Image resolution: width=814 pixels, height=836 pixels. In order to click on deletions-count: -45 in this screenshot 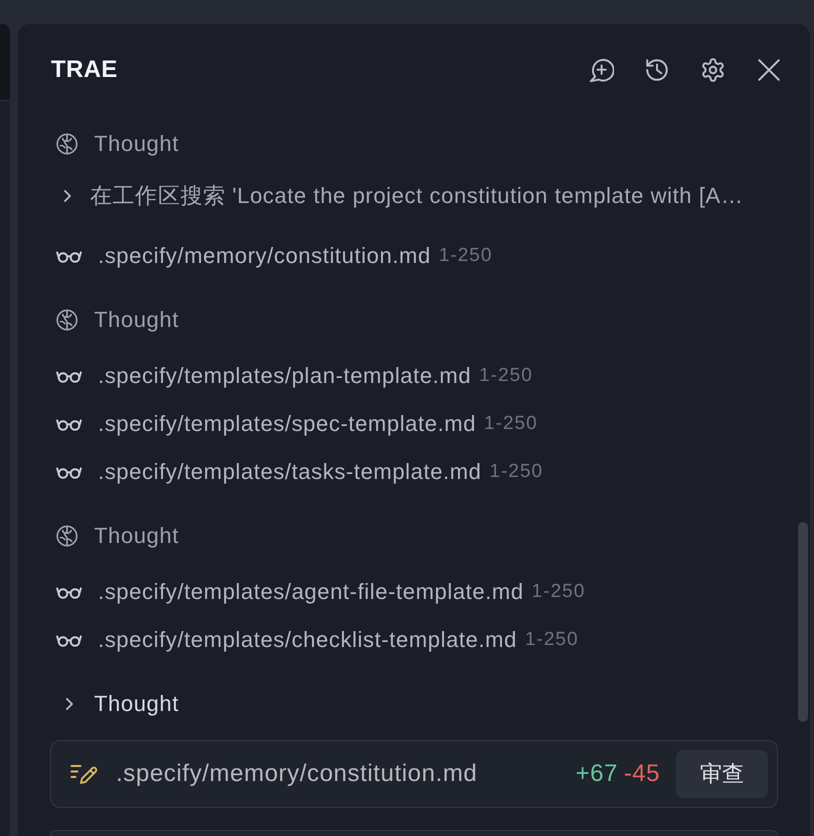, I will do `click(642, 774)`.